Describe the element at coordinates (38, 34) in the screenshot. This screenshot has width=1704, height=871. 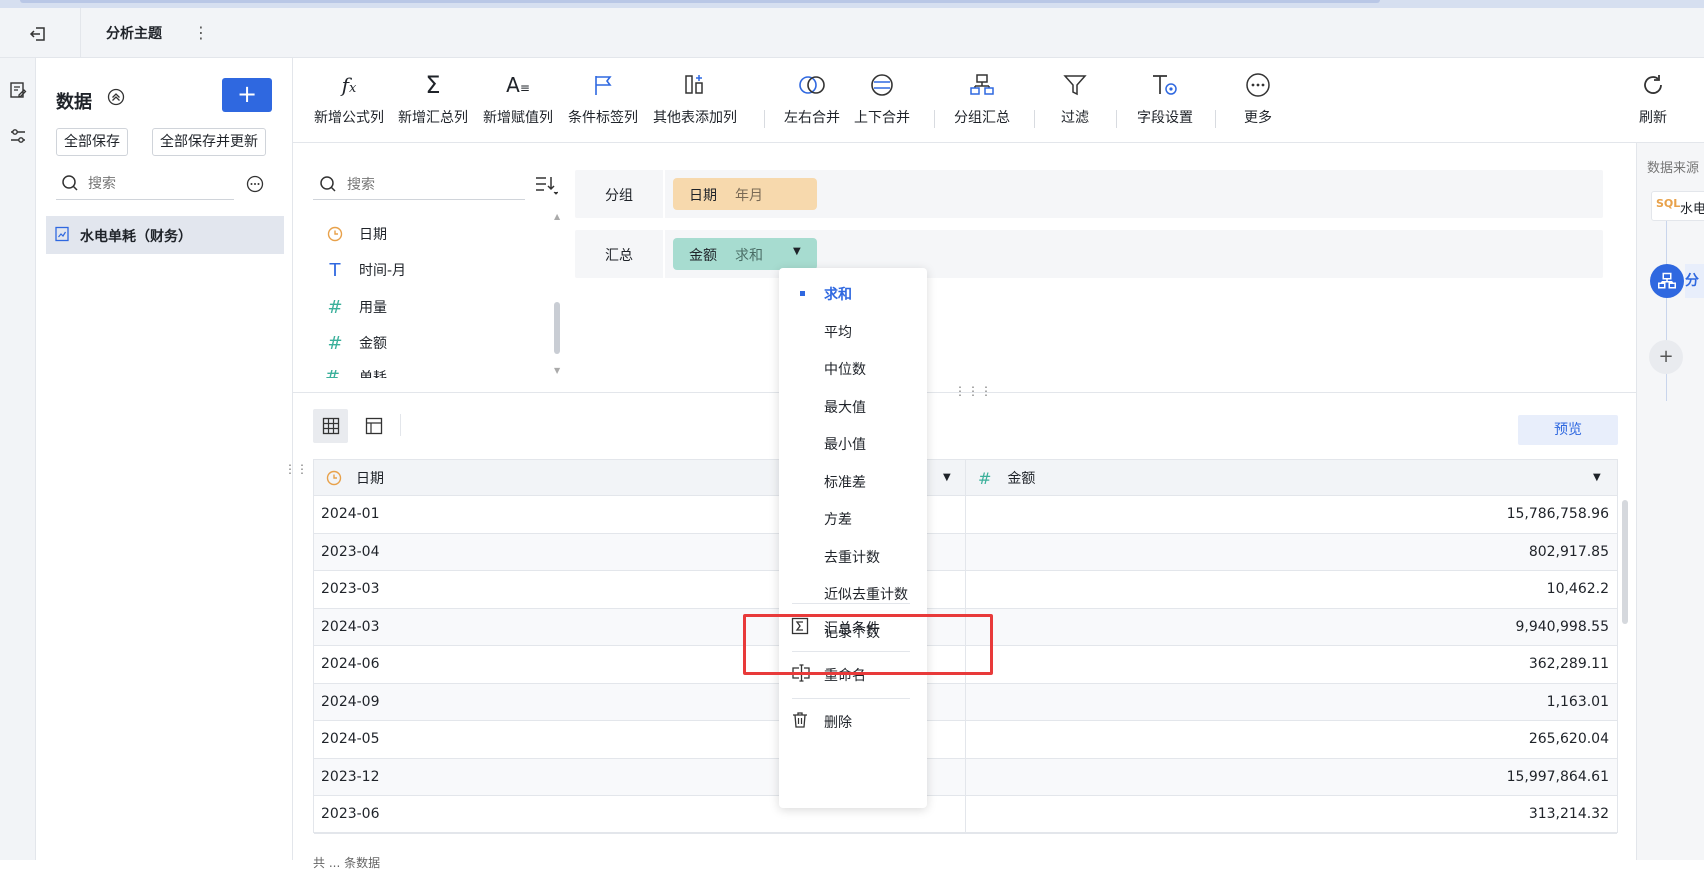
I see `back-icon` at that location.